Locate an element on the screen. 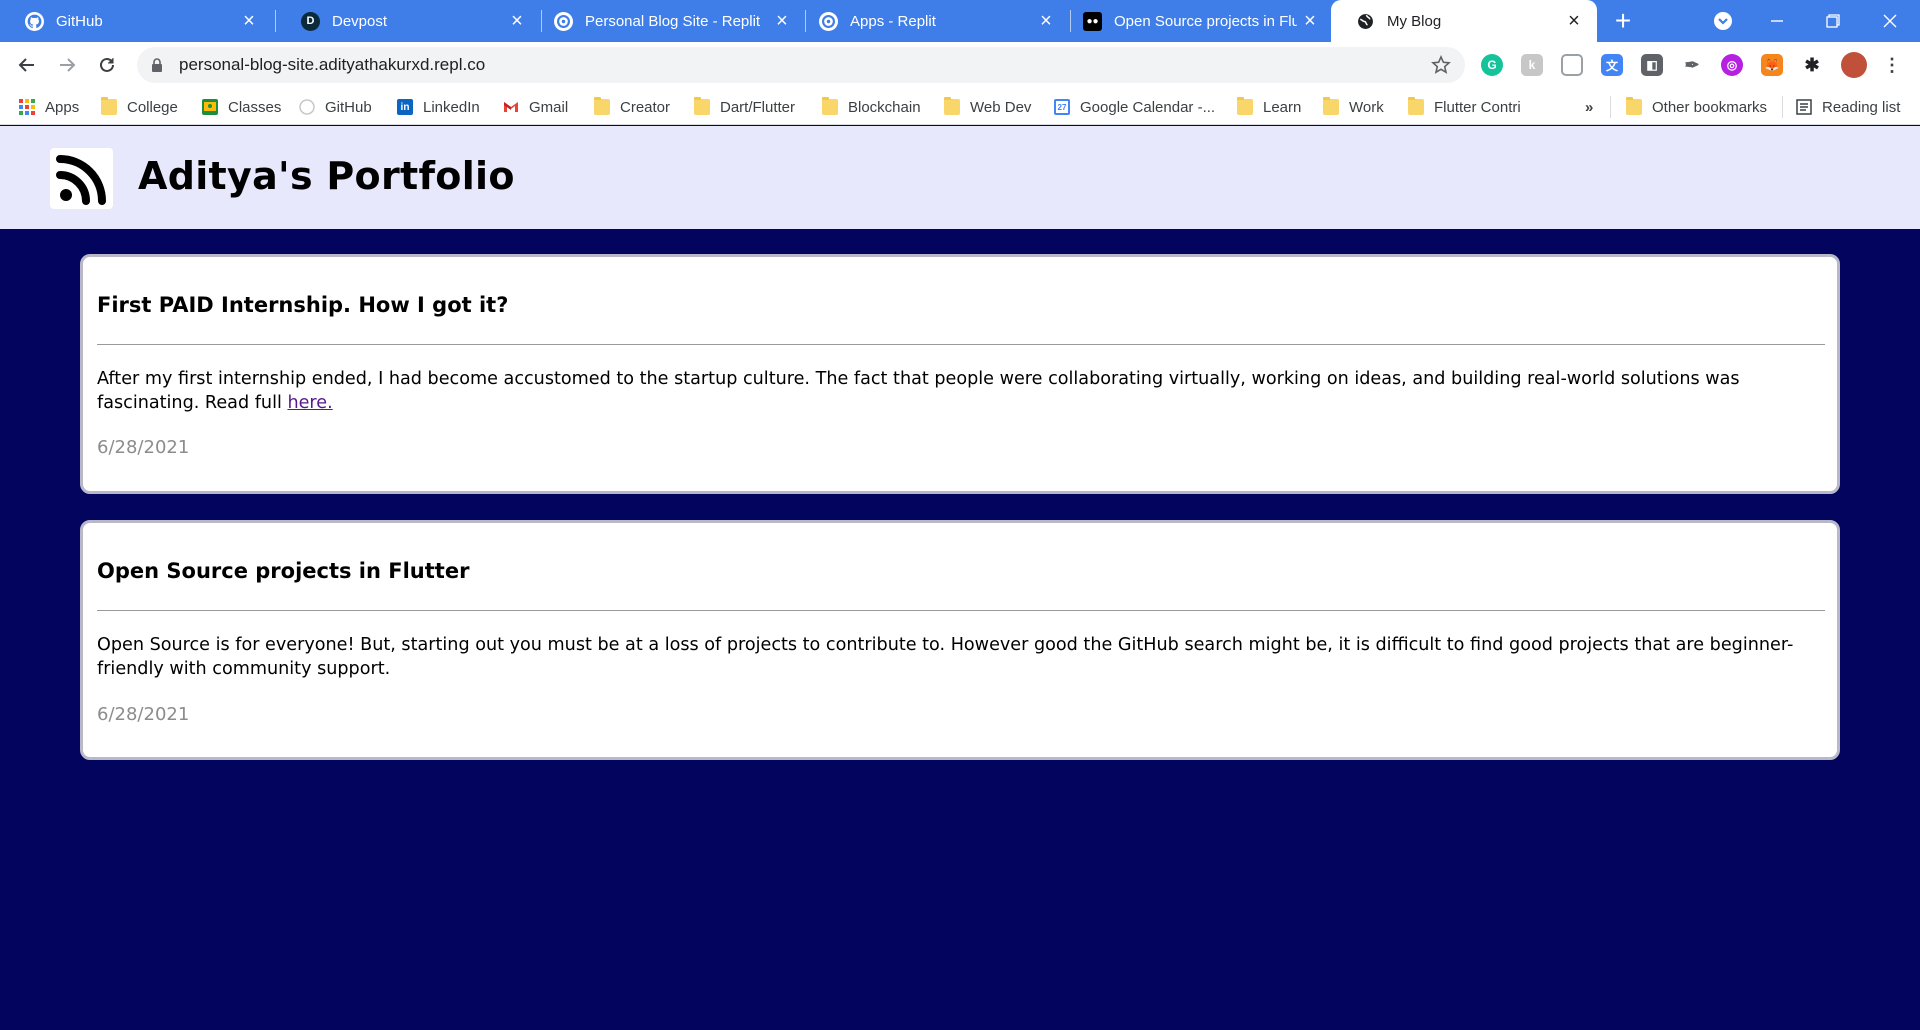 This screenshot has height=1030, width=1920. arrow-left-icon is located at coordinates (26, 65).